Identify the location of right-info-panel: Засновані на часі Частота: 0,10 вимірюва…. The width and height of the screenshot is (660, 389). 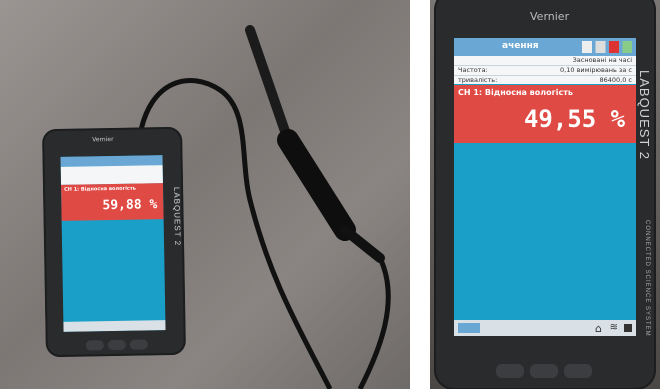
(545, 71).